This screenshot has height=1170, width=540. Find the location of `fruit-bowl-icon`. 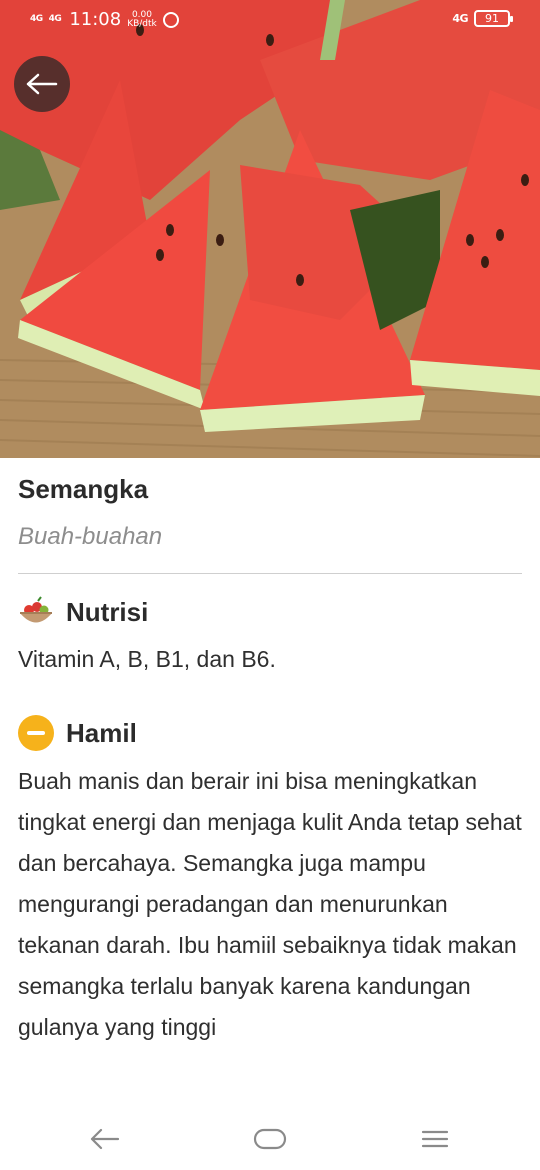

fruit-bowl-icon is located at coordinates (36, 609).